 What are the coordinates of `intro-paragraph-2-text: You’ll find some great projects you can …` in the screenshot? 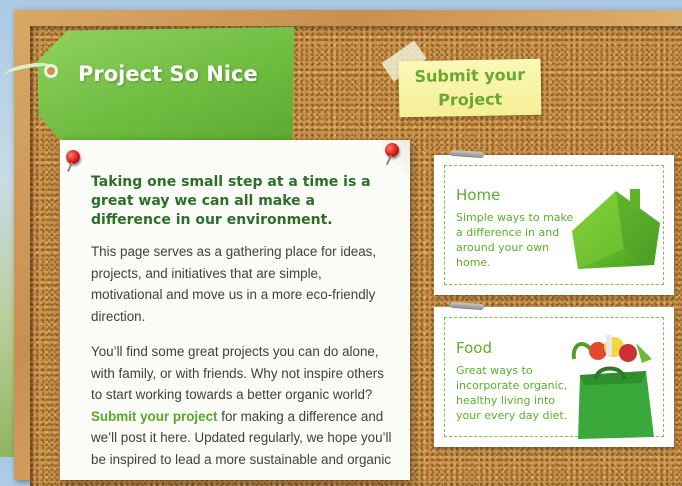 It's located at (237, 373).